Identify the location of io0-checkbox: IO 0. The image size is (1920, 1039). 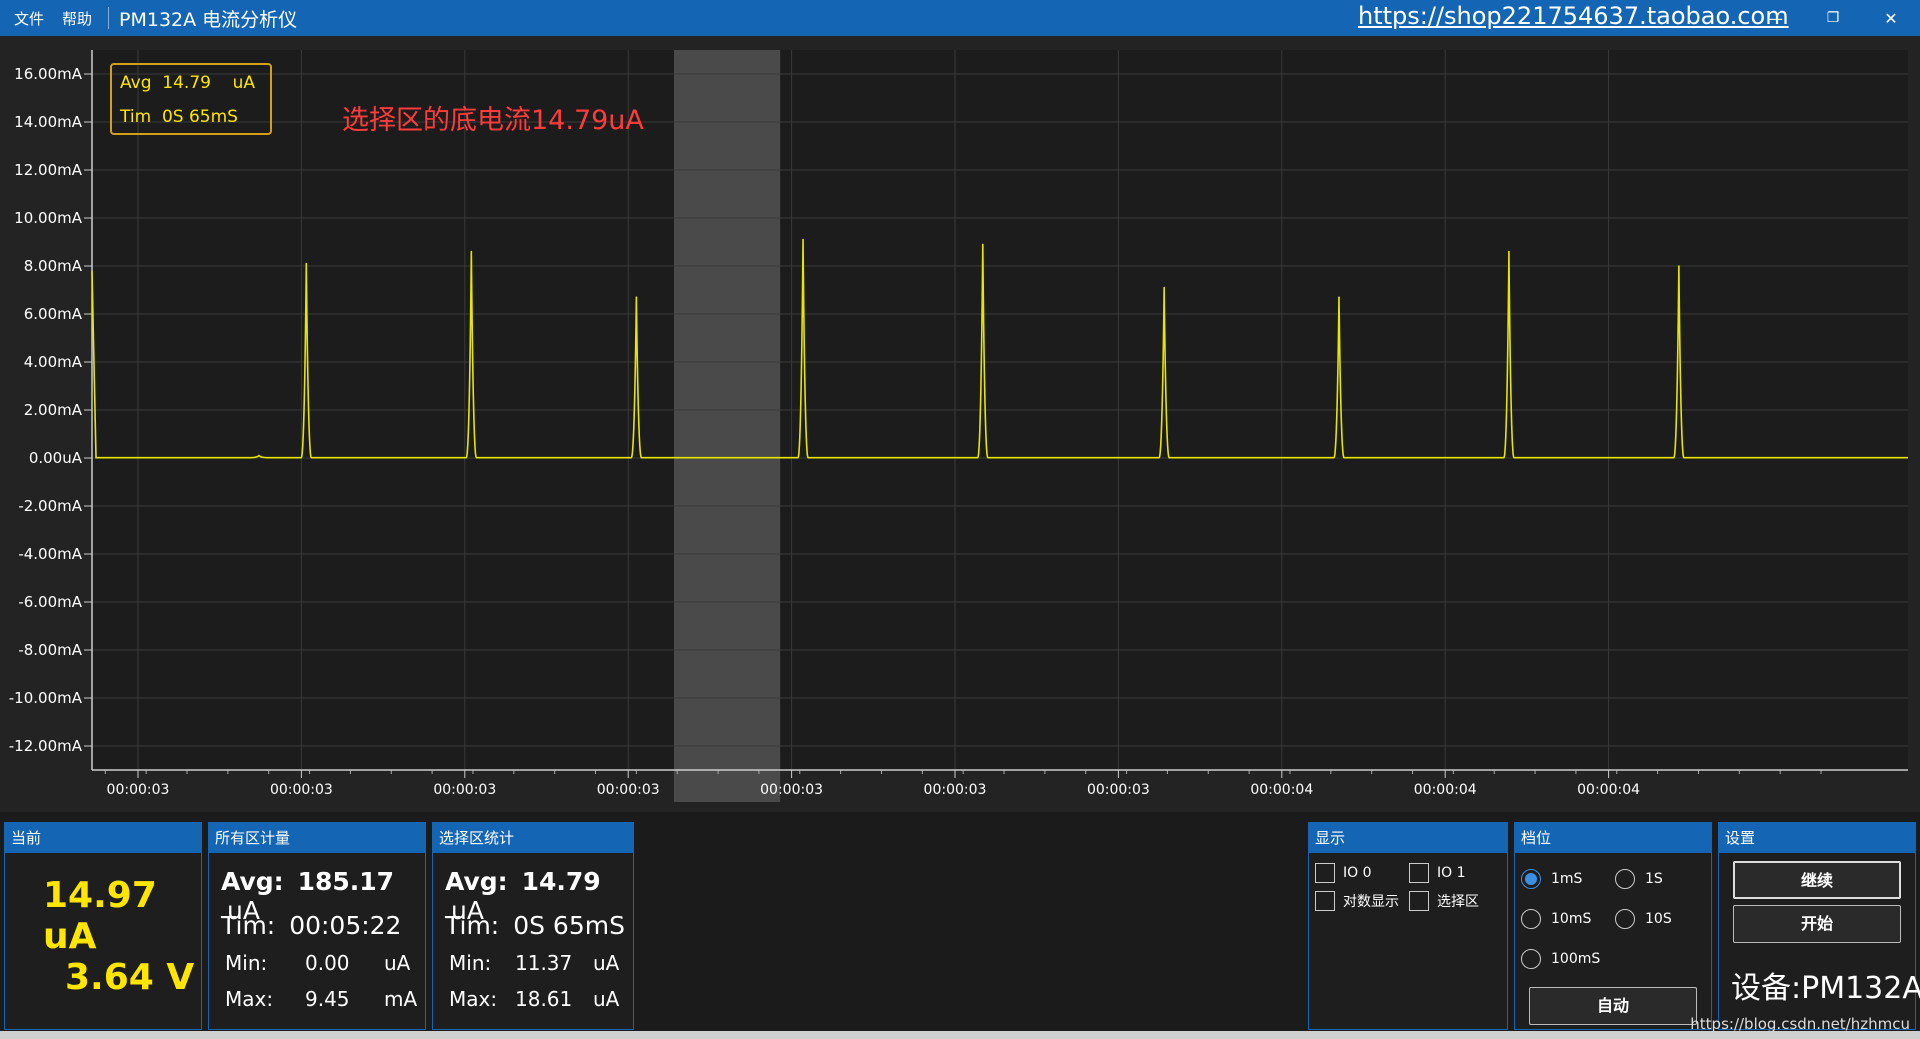
(1343, 873).